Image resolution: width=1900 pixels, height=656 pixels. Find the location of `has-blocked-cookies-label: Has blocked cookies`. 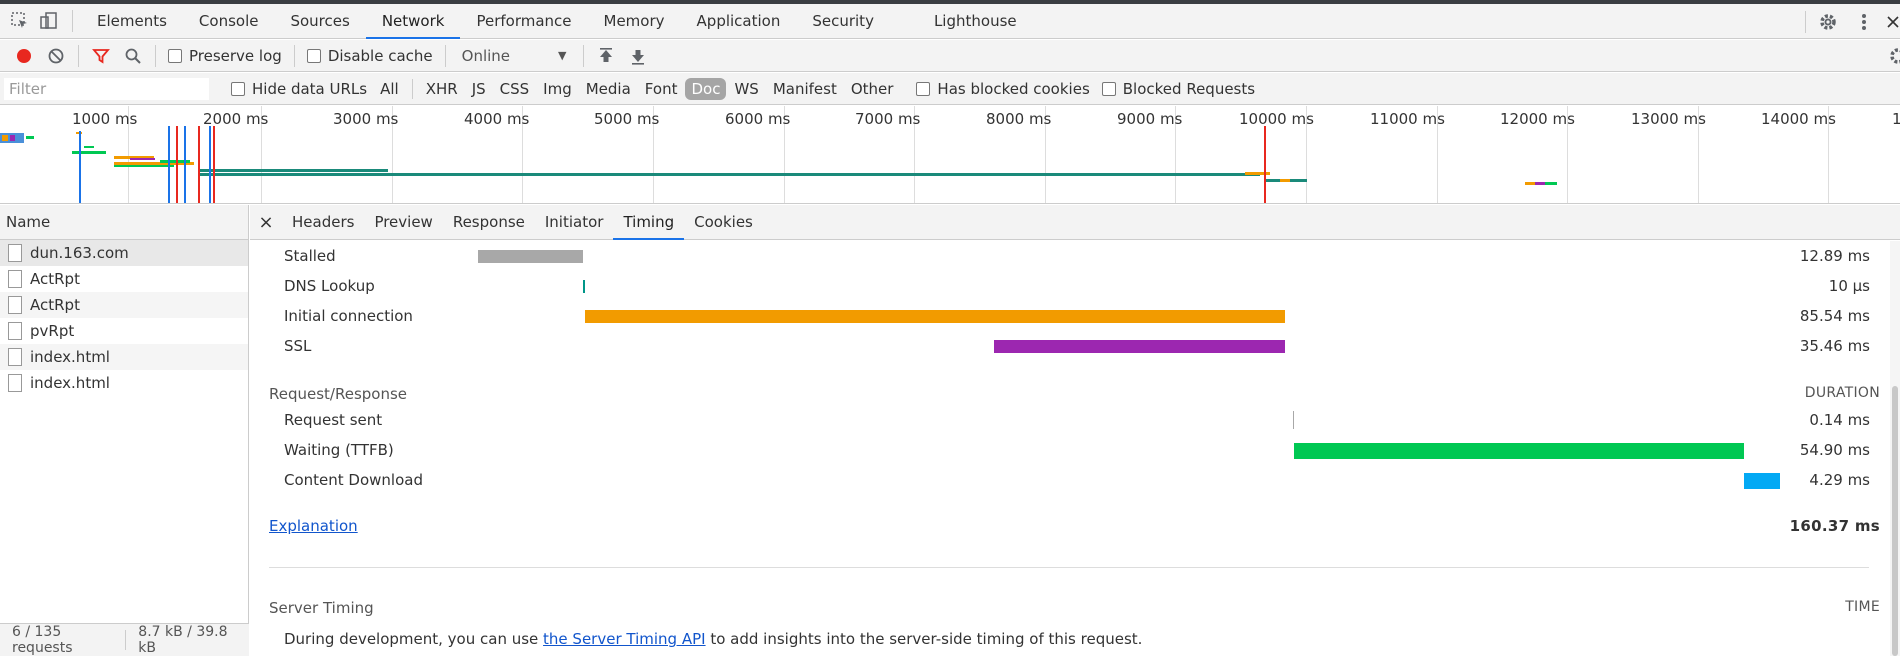

has-blocked-cookies-label: Has blocked cookies is located at coordinates (1013, 88).